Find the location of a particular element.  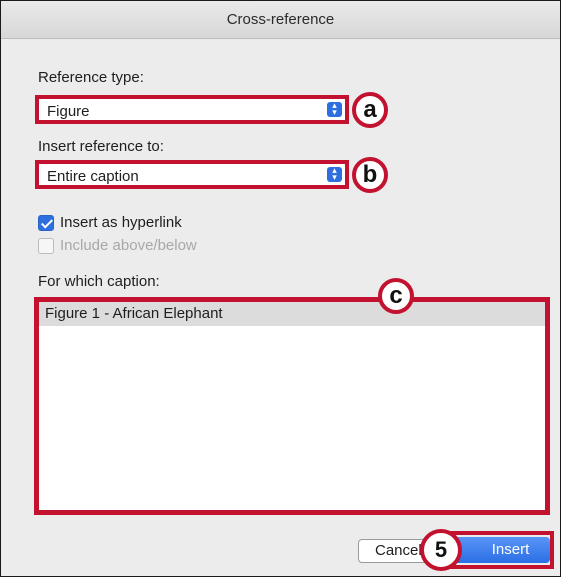

for-which-caption-label: For which caption: is located at coordinates (99, 281).